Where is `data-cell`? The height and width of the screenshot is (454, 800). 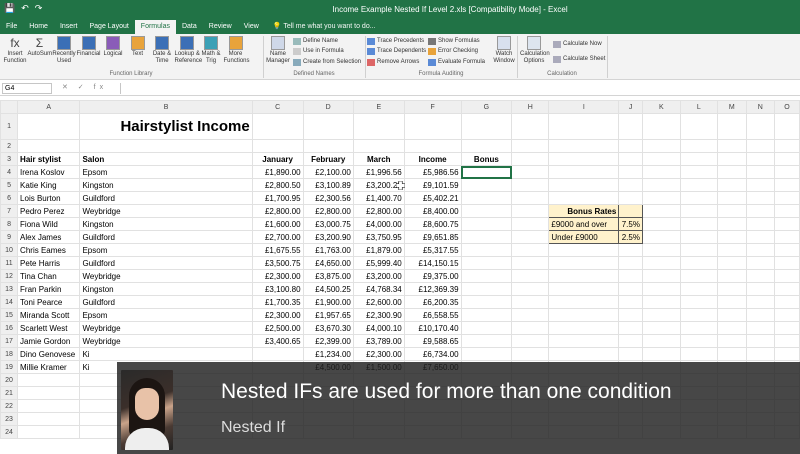 data-cell is located at coordinates (277, 354).